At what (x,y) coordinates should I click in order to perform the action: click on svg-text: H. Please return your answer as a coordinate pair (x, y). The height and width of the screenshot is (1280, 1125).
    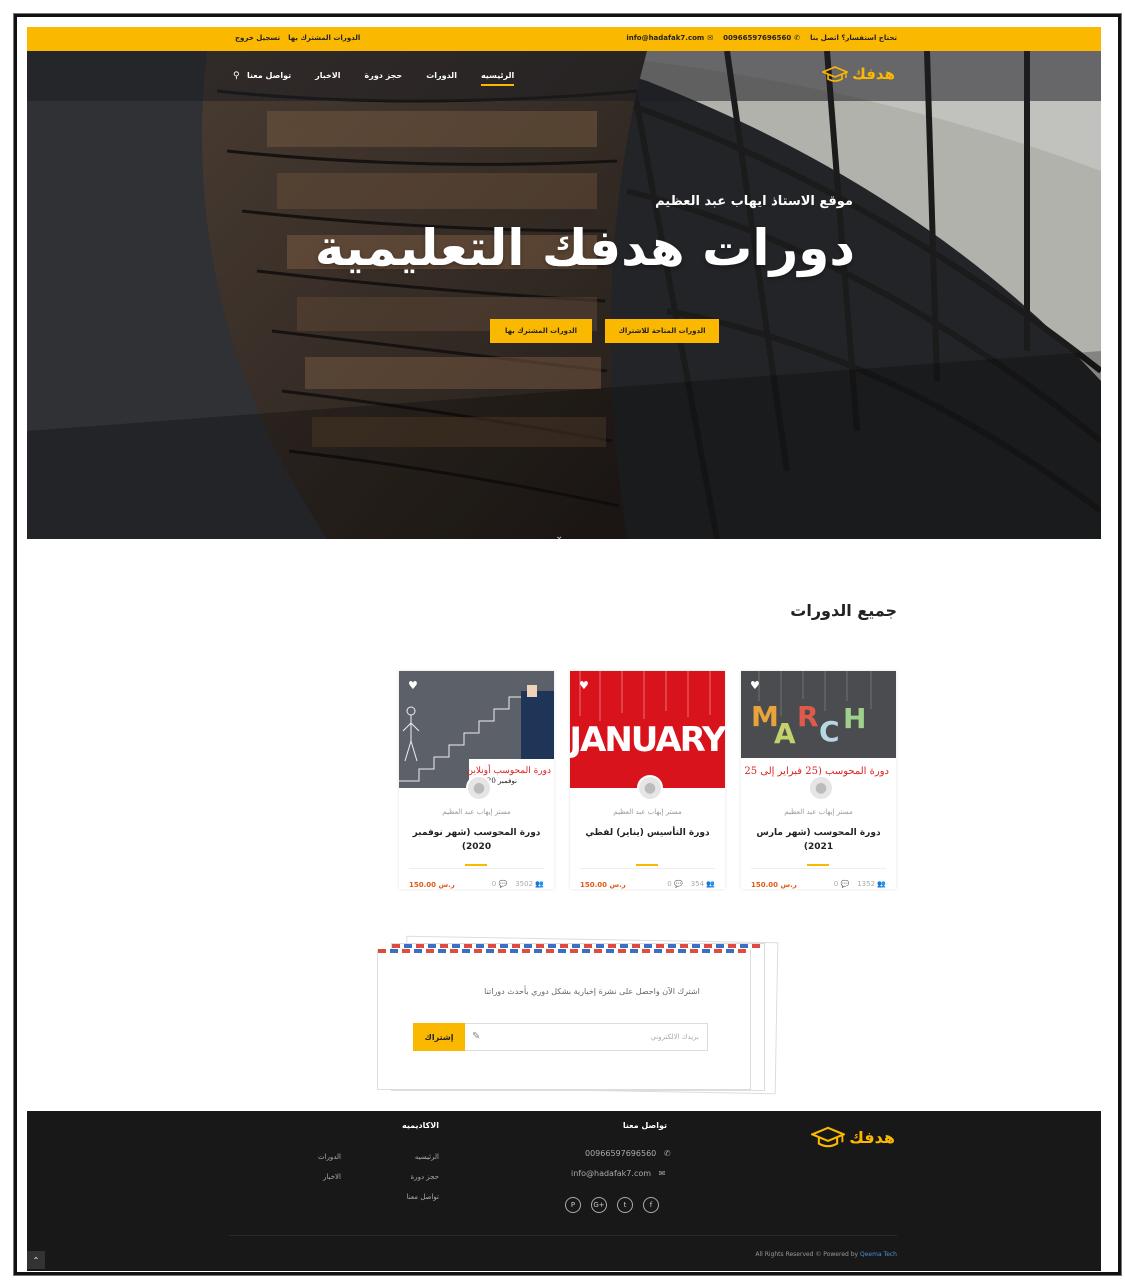
    Looking at the image, I should click on (854, 718).